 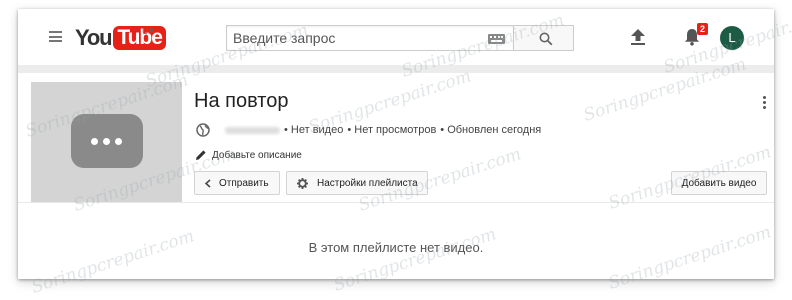 What do you see at coordinates (732, 38) in the screenshot?
I see `avatar: L` at bounding box center [732, 38].